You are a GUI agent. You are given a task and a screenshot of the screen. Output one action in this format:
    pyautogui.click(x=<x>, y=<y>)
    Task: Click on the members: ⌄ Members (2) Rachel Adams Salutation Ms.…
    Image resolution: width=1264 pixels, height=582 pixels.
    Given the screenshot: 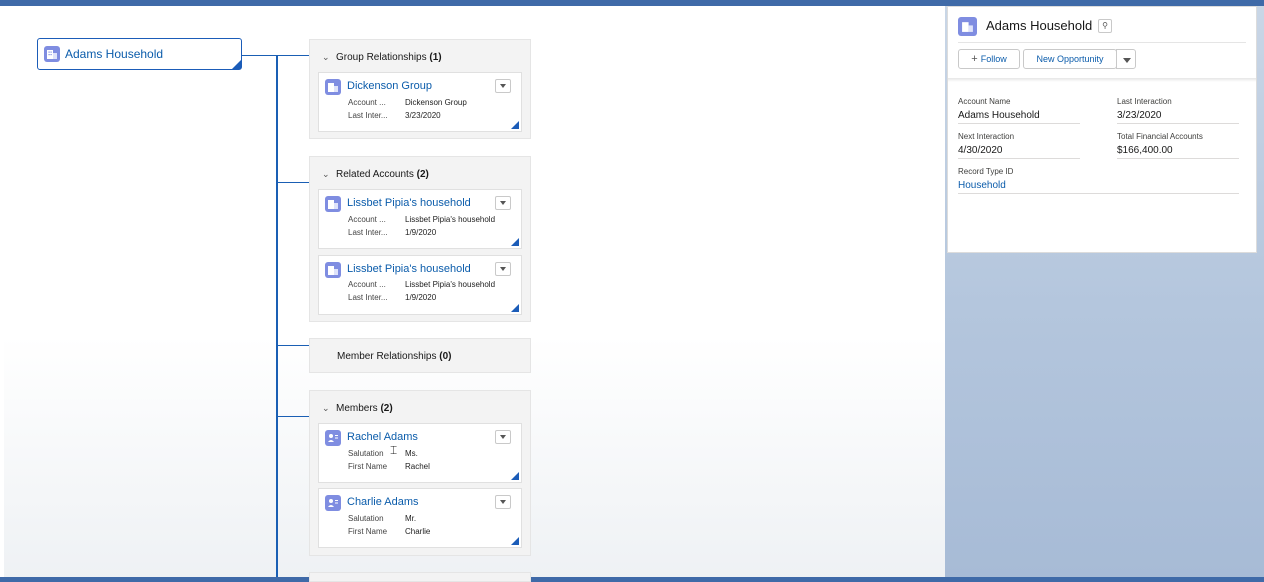 What is the action you would take?
    pyautogui.click(x=420, y=473)
    